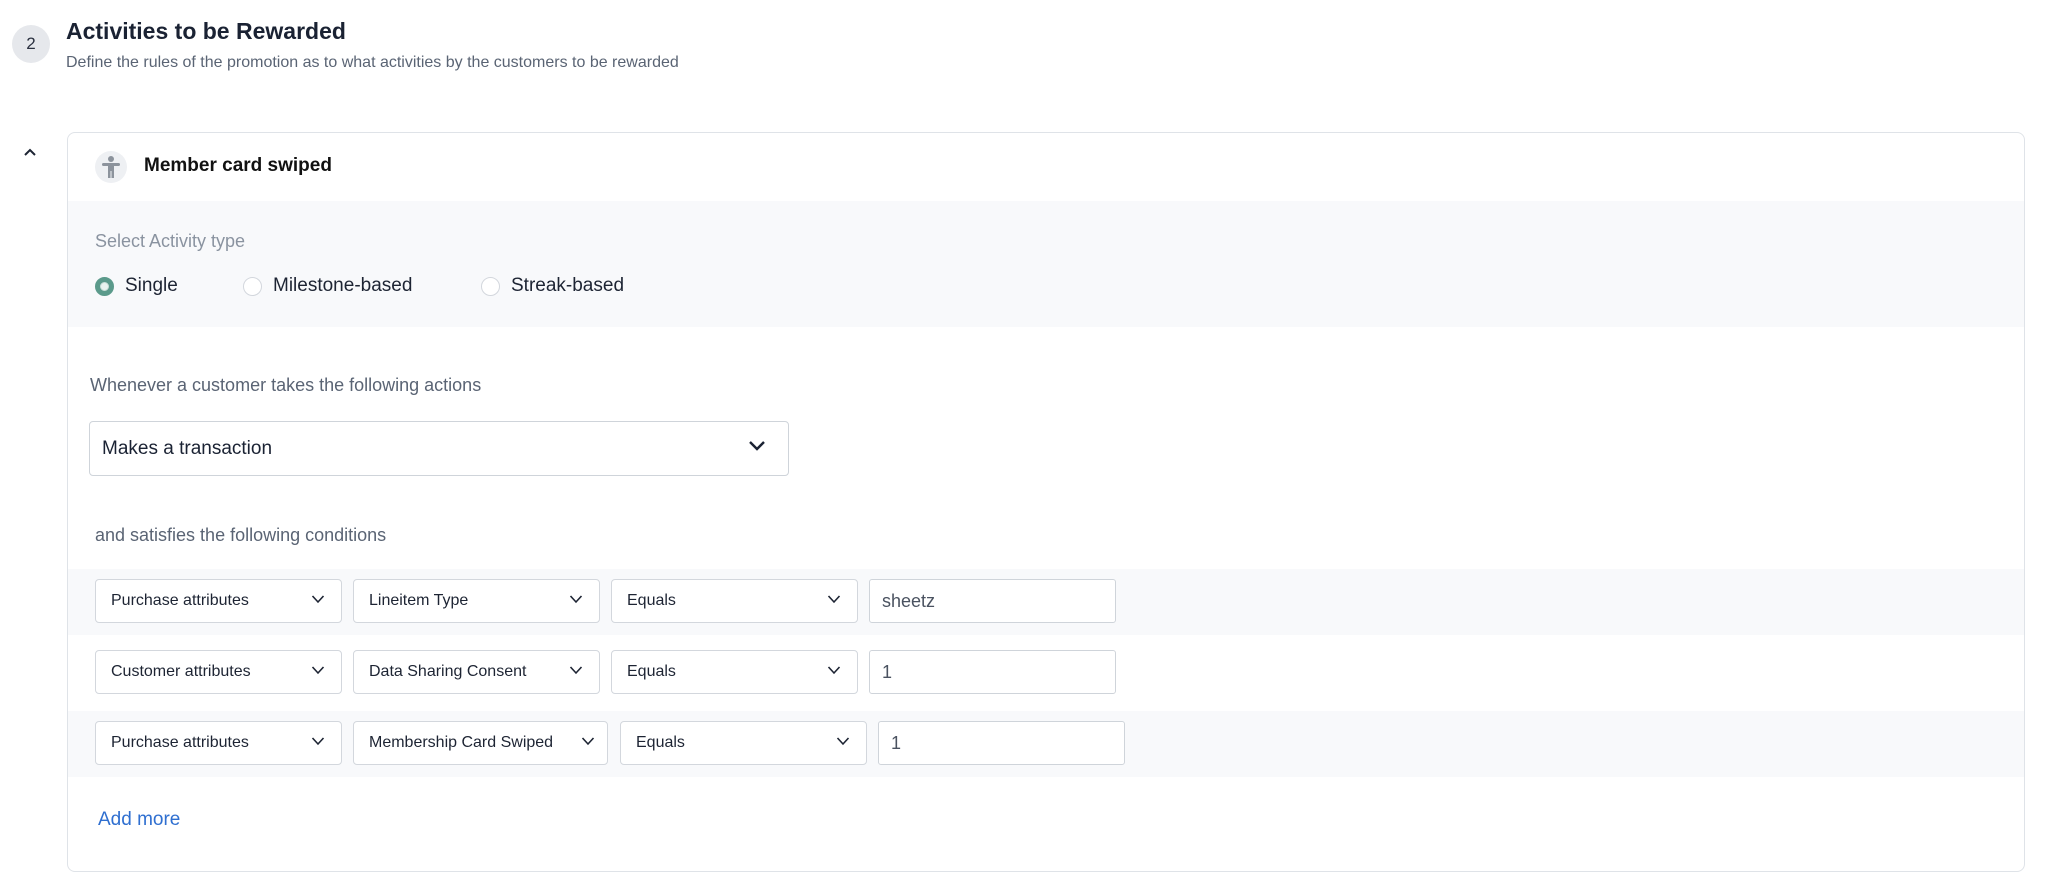 The width and height of the screenshot is (2048, 872). What do you see at coordinates (31, 44) in the screenshot?
I see `step-badge: 2` at bounding box center [31, 44].